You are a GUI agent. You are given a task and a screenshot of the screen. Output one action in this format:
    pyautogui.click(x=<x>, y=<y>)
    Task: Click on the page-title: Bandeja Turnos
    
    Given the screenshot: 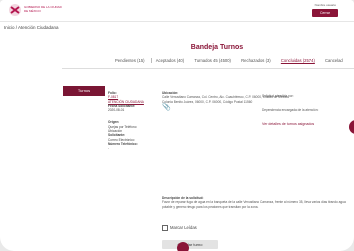 What is the action you would take?
    pyautogui.click(x=217, y=47)
    